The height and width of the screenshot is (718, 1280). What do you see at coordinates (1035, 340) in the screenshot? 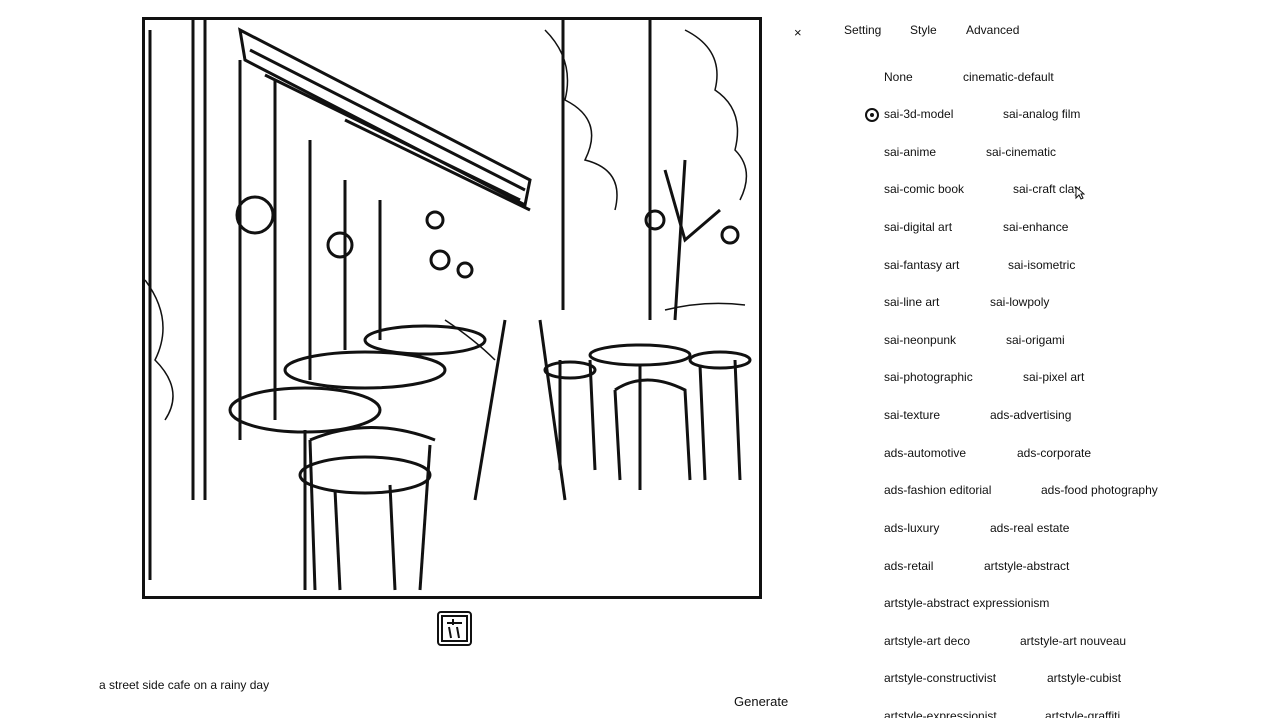
I see `style-option: sai-origami` at bounding box center [1035, 340].